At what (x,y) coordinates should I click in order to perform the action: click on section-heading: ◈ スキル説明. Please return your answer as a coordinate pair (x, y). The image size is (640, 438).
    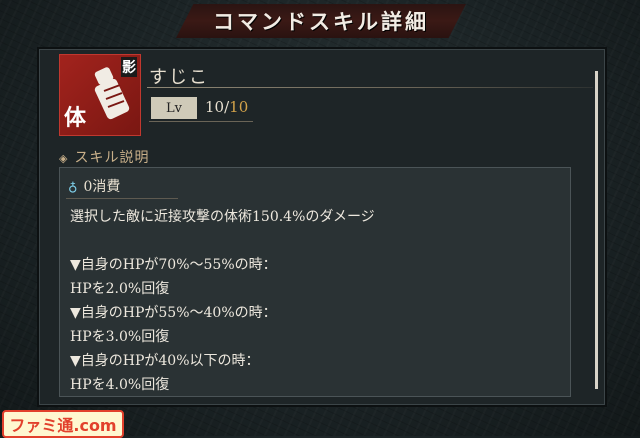
    Looking at the image, I should click on (104, 157).